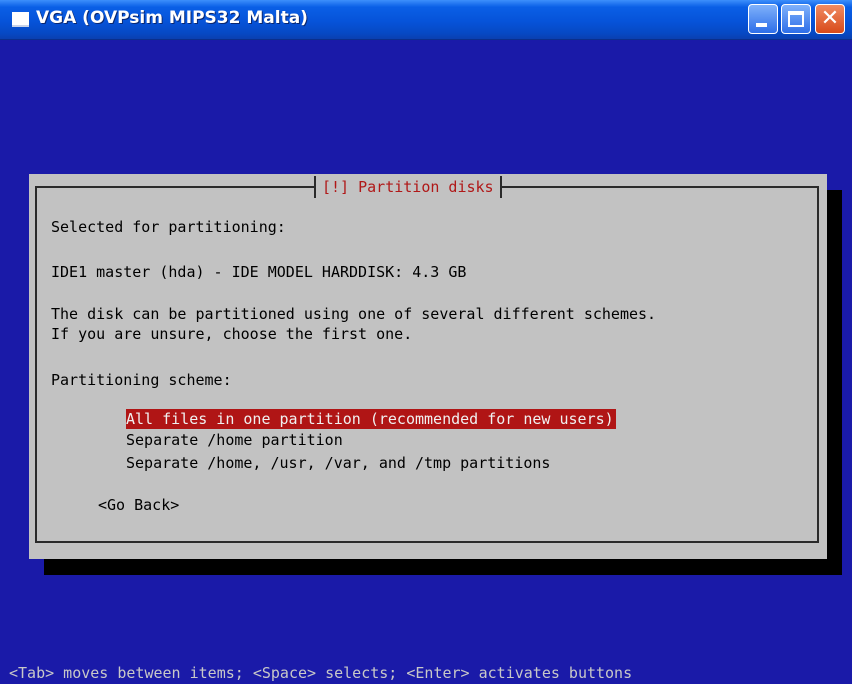 This screenshot has width=852, height=684. Describe the element at coordinates (141, 380) in the screenshot. I see `scheme-label: Partitioning scheme:` at that location.